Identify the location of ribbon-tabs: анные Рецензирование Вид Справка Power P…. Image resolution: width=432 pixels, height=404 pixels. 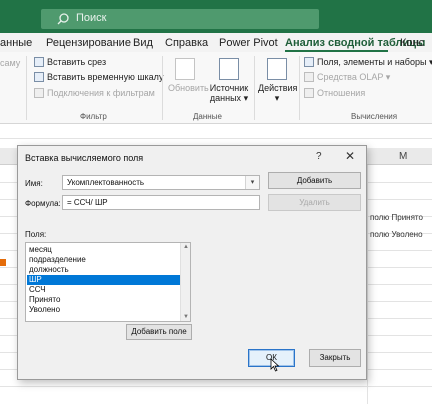
(216, 42).